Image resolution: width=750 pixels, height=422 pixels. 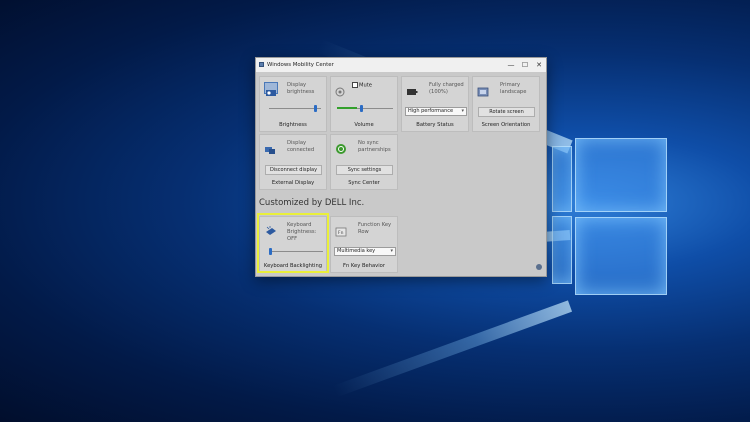 I want to click on battery-caption: Battery Status, so click(x=435, y=125).